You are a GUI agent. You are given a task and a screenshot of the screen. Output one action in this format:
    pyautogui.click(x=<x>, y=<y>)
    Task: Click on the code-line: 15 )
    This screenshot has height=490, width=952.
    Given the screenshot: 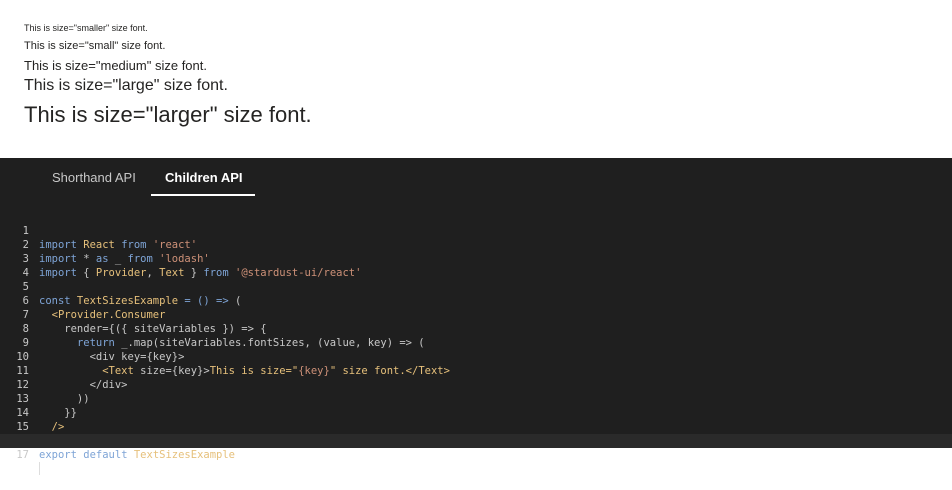 What is the action you would take?
    pyautogui.click(x=476, y=426)
    